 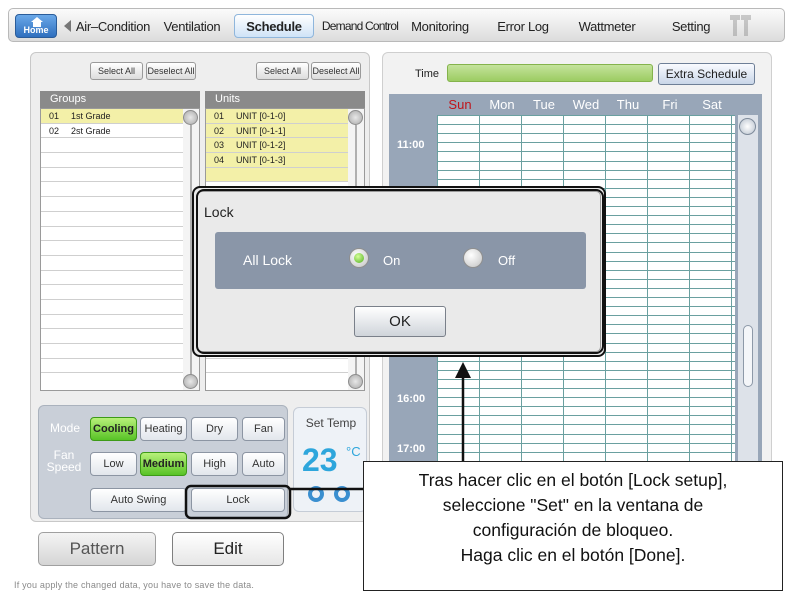 What do you see at coordinates (138, 500) in the screenshot?
I see `auto-swing-button: Auto Swing` at bounding box center [138, 500].